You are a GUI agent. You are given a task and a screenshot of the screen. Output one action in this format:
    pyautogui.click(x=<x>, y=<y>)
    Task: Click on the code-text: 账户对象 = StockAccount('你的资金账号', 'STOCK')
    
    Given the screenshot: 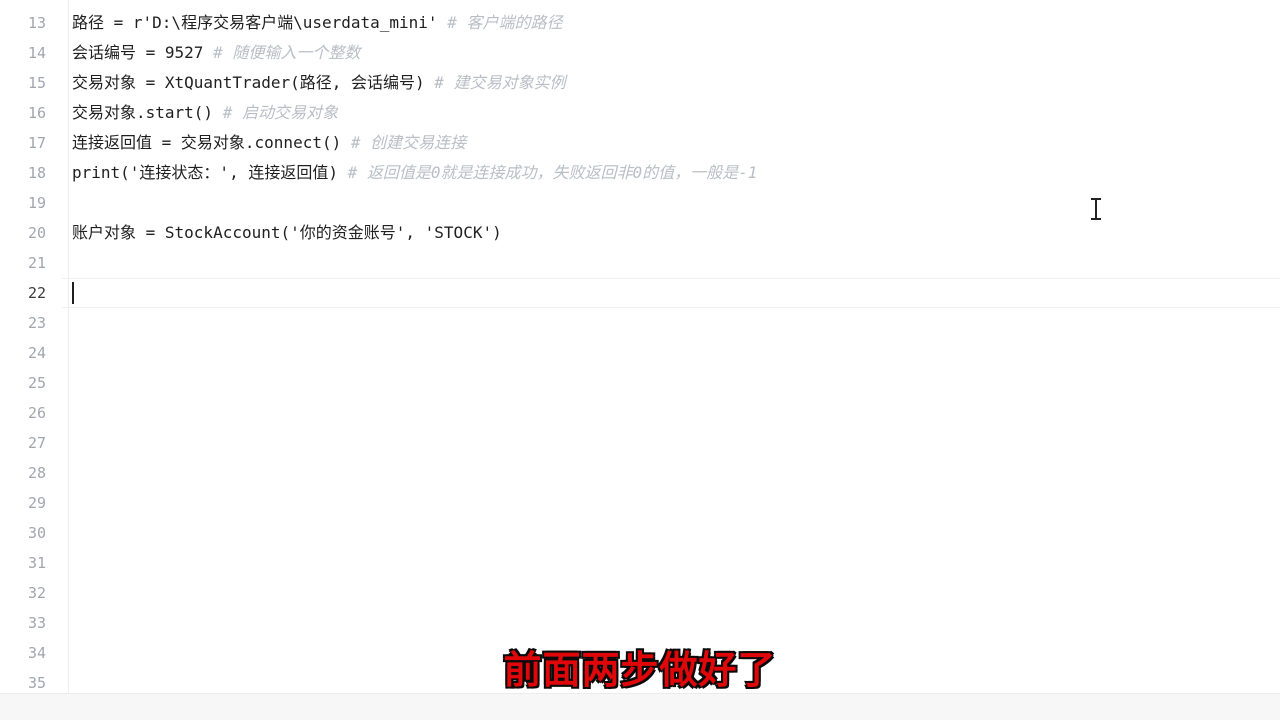 What is the action you would take?
    pyautogui.click(x=287, y=232)
    